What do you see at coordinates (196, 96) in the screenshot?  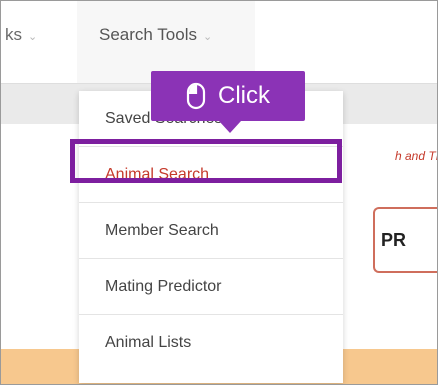 I see `mouse-icon` at bounding box center [196, 96].